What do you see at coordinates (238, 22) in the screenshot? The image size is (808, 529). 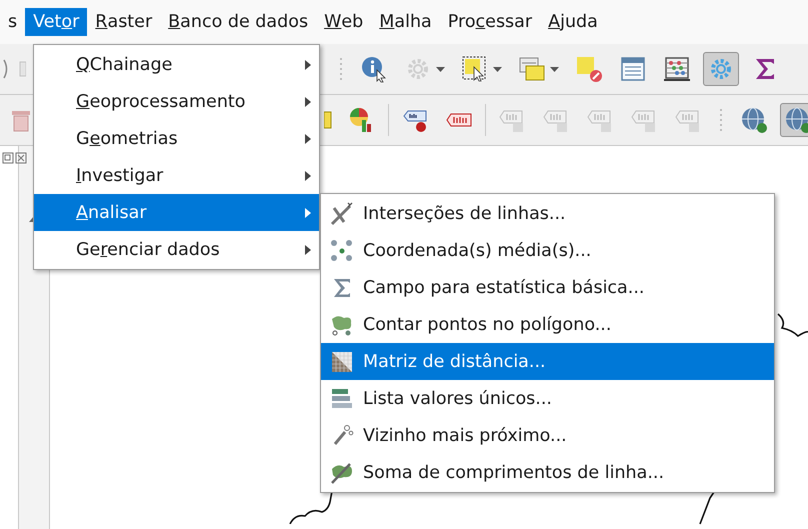 I see `menu-bar-item: Banco de dados` at bounding box center [238, 22].